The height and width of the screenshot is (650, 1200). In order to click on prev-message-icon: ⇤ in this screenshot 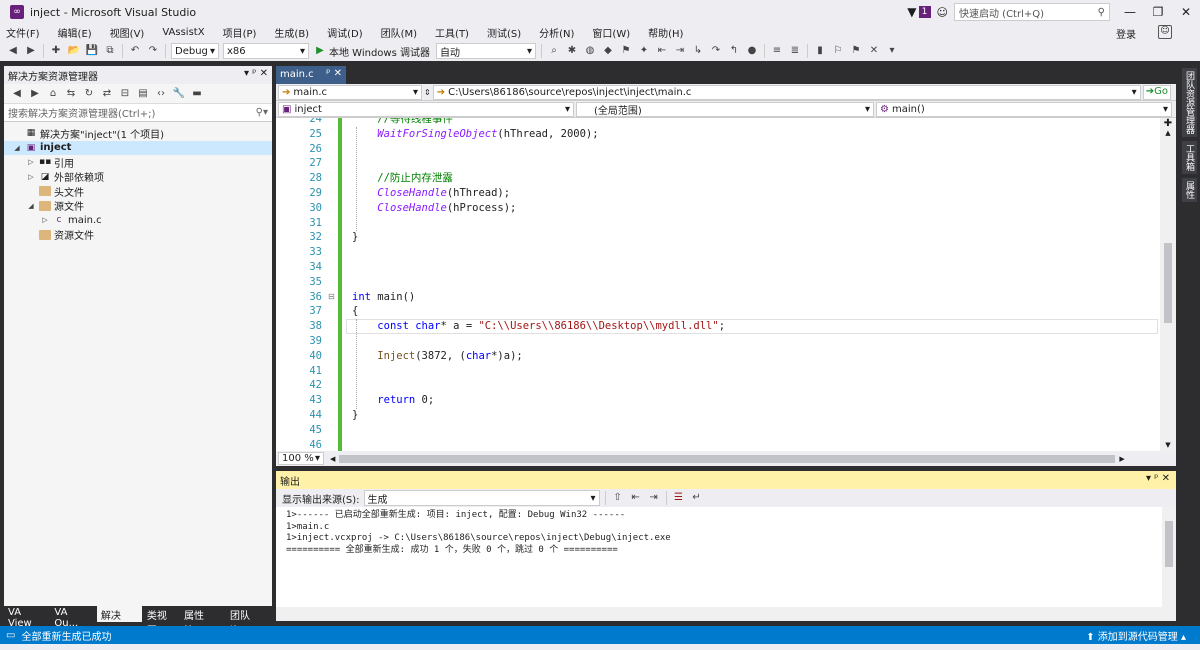, I will do `click(636, 498)`.